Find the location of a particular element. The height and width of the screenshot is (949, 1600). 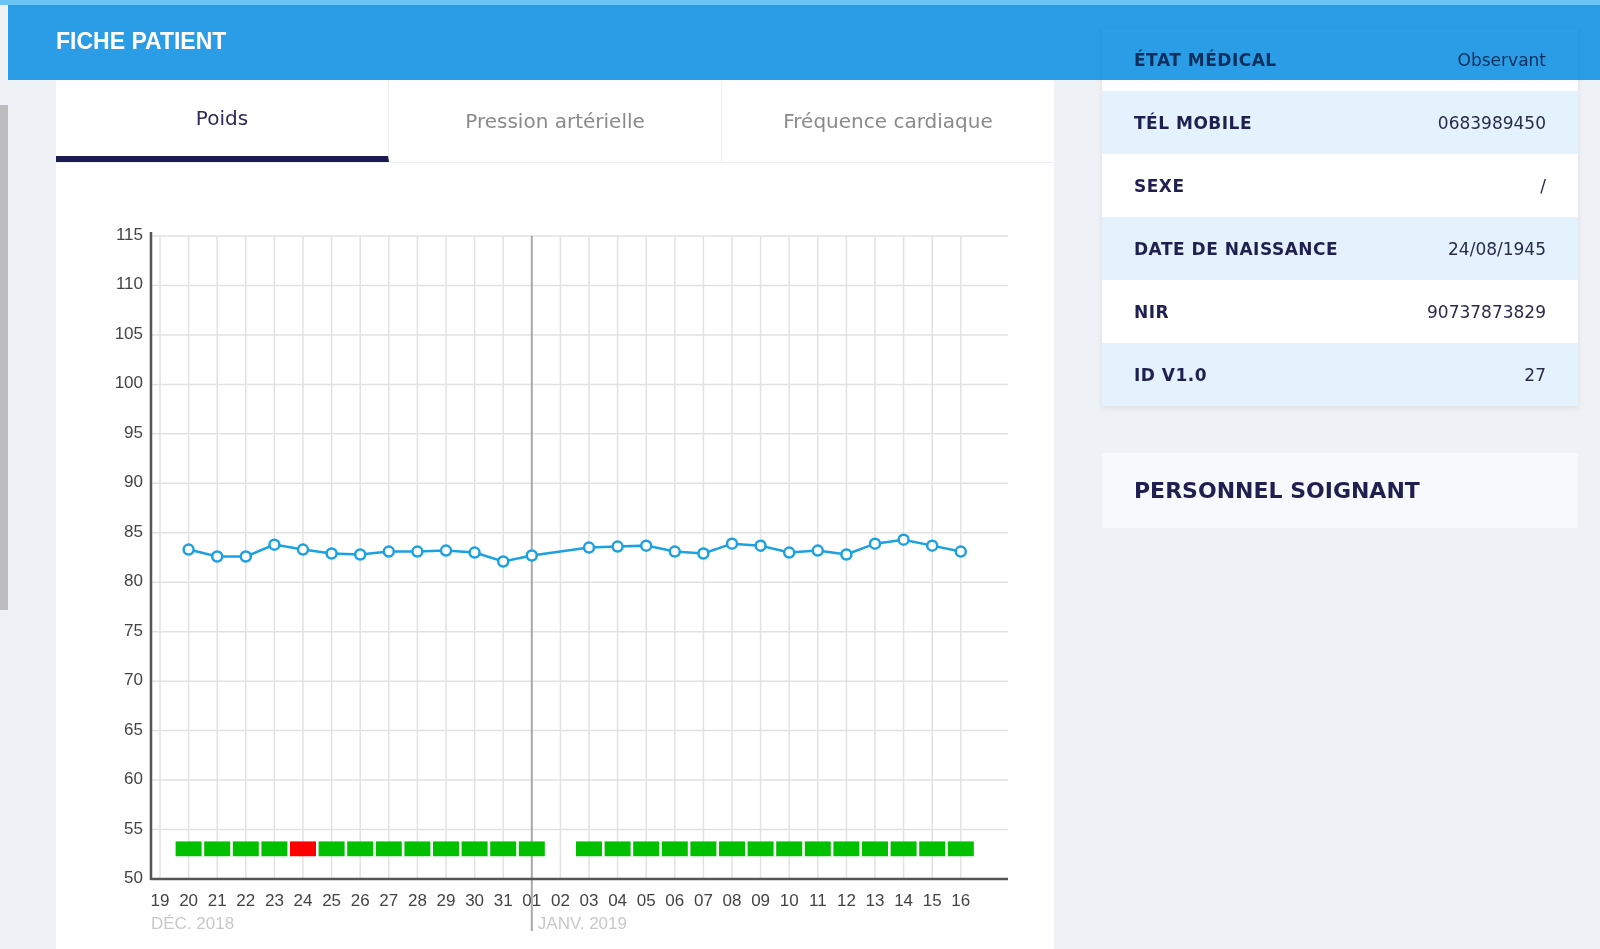

field-value: 90737873829 is located at coordinates (1486, 311).